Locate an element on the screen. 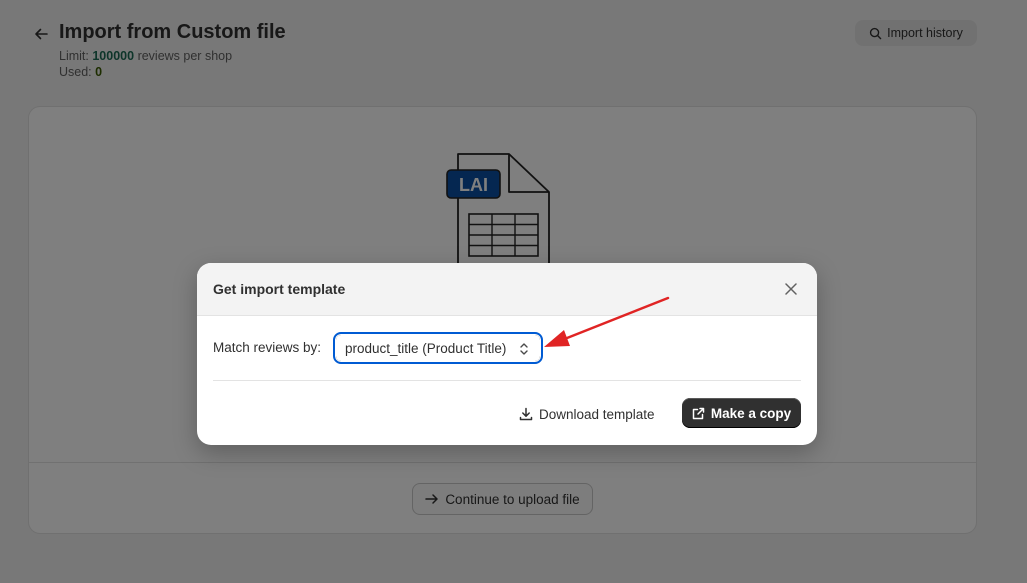 This screenshot has width=1027, height=583. match-reviews-select: product_title (Product Title) is located at coordinates (438, 348).